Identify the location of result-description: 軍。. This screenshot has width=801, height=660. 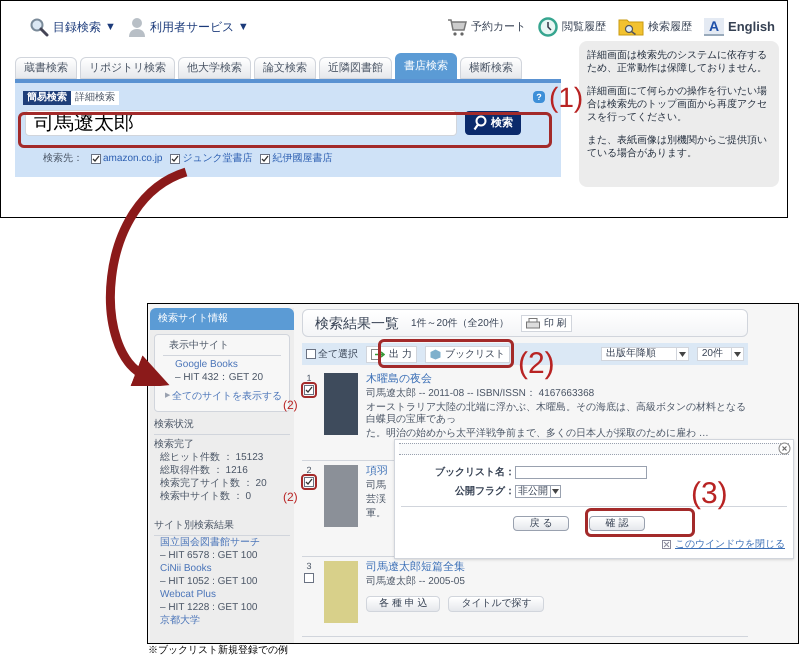
(376, 514).